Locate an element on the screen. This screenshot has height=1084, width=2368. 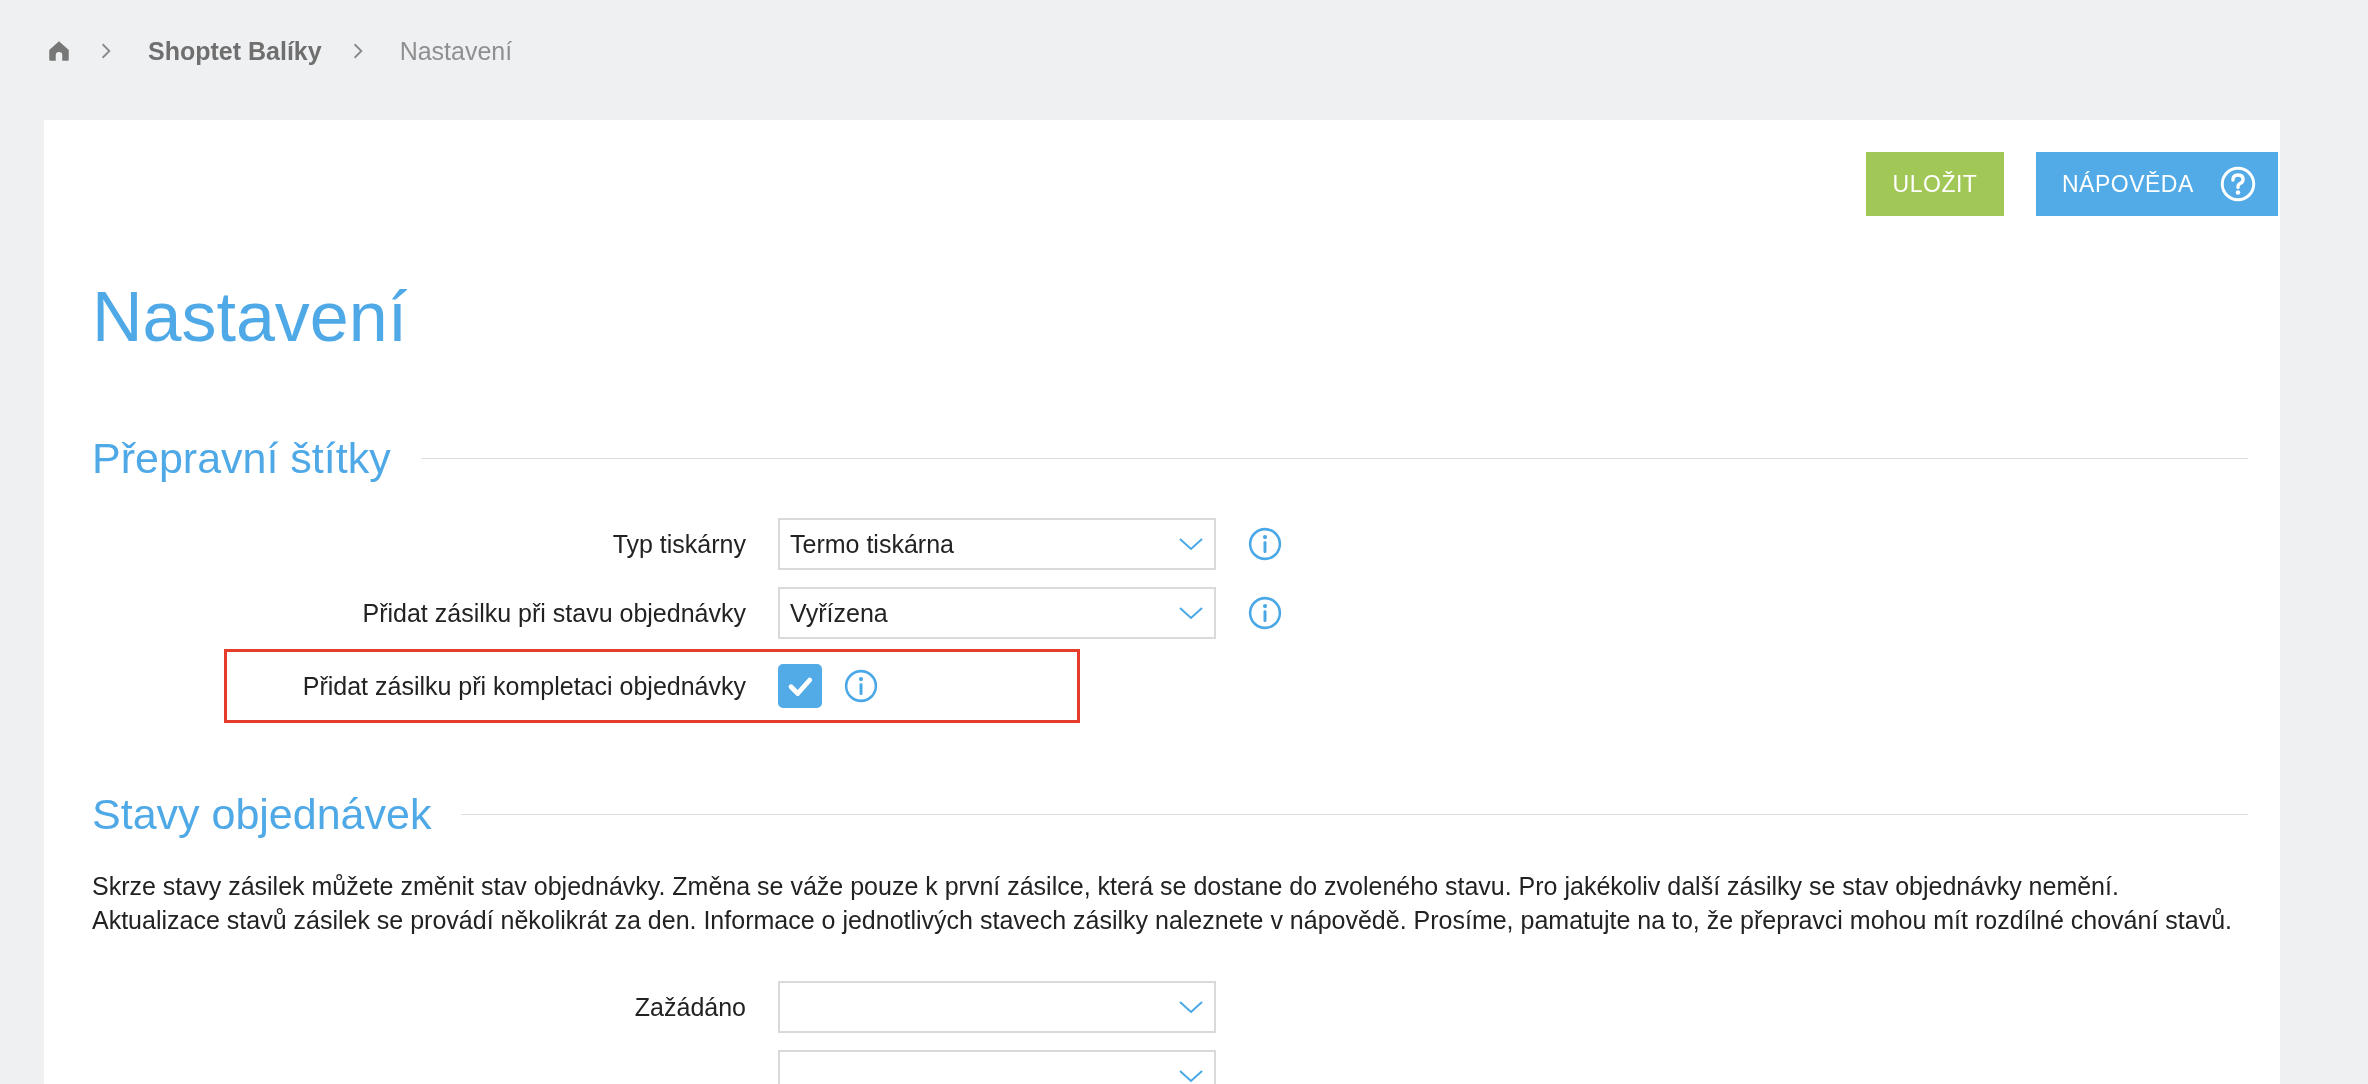
select-field: Vyřízena is located at coordinates (997, 613).